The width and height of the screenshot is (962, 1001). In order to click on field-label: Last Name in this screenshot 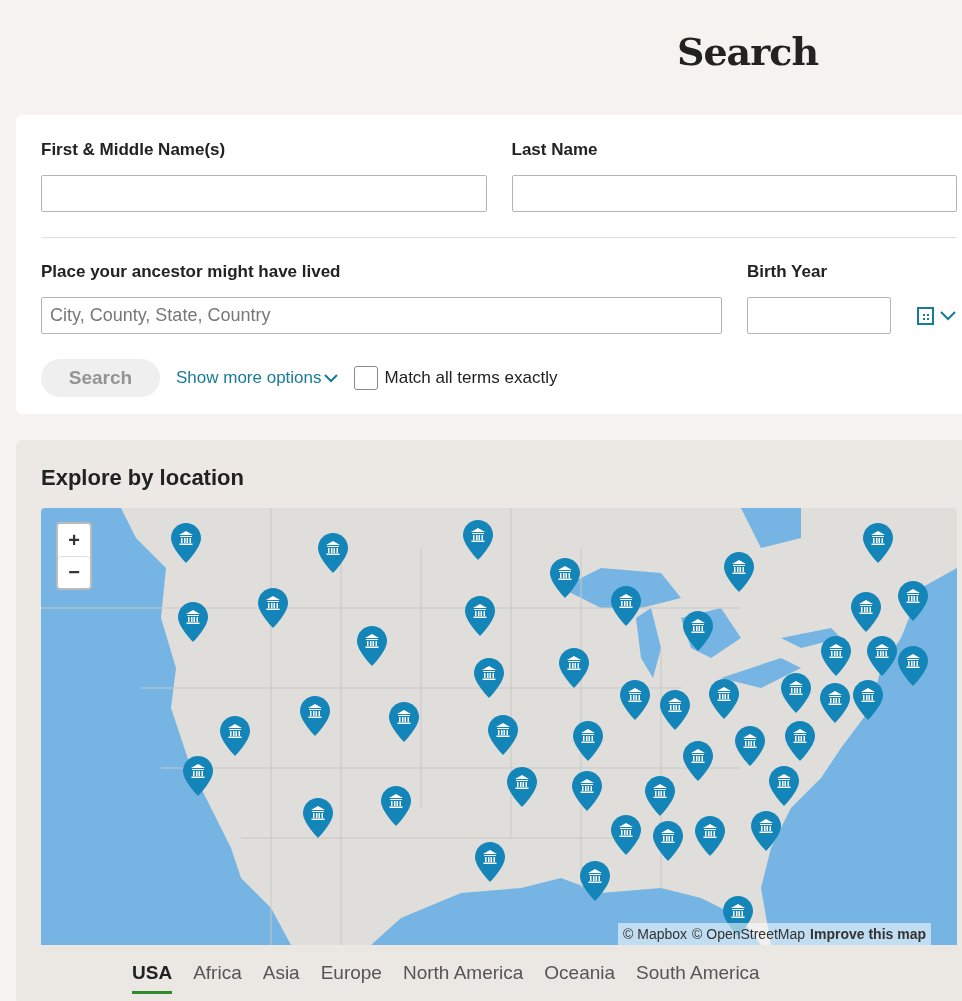, I will do `click(555, 150)`.